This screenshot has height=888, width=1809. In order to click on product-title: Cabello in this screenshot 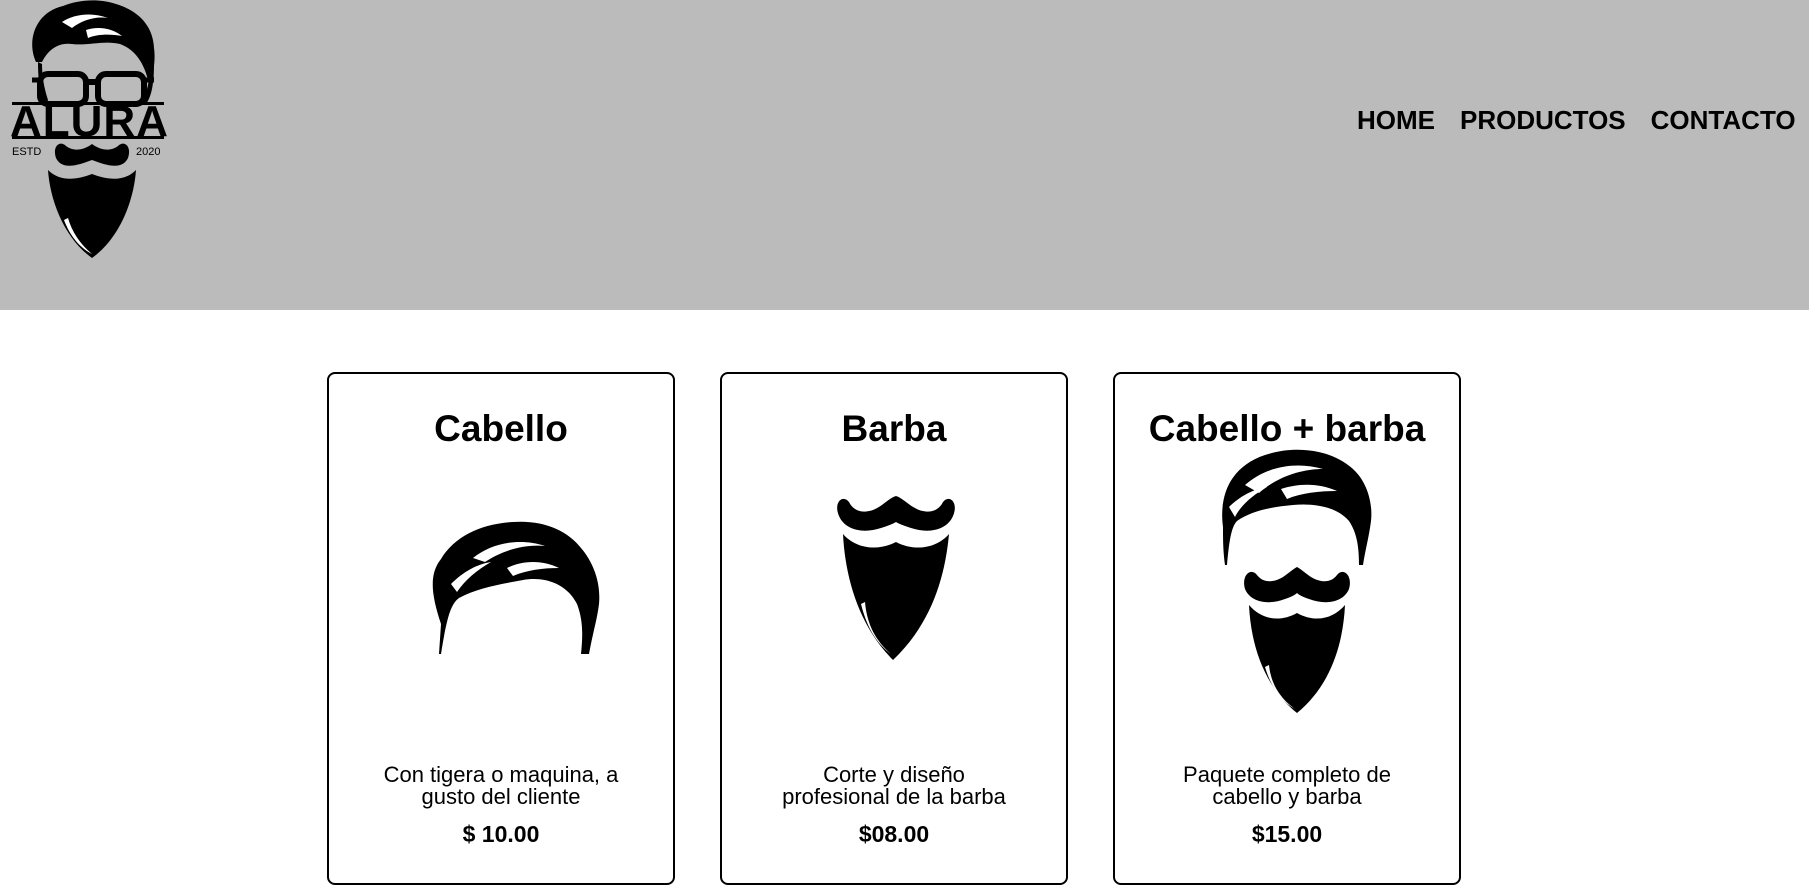, I will do `click(501, 428)`.